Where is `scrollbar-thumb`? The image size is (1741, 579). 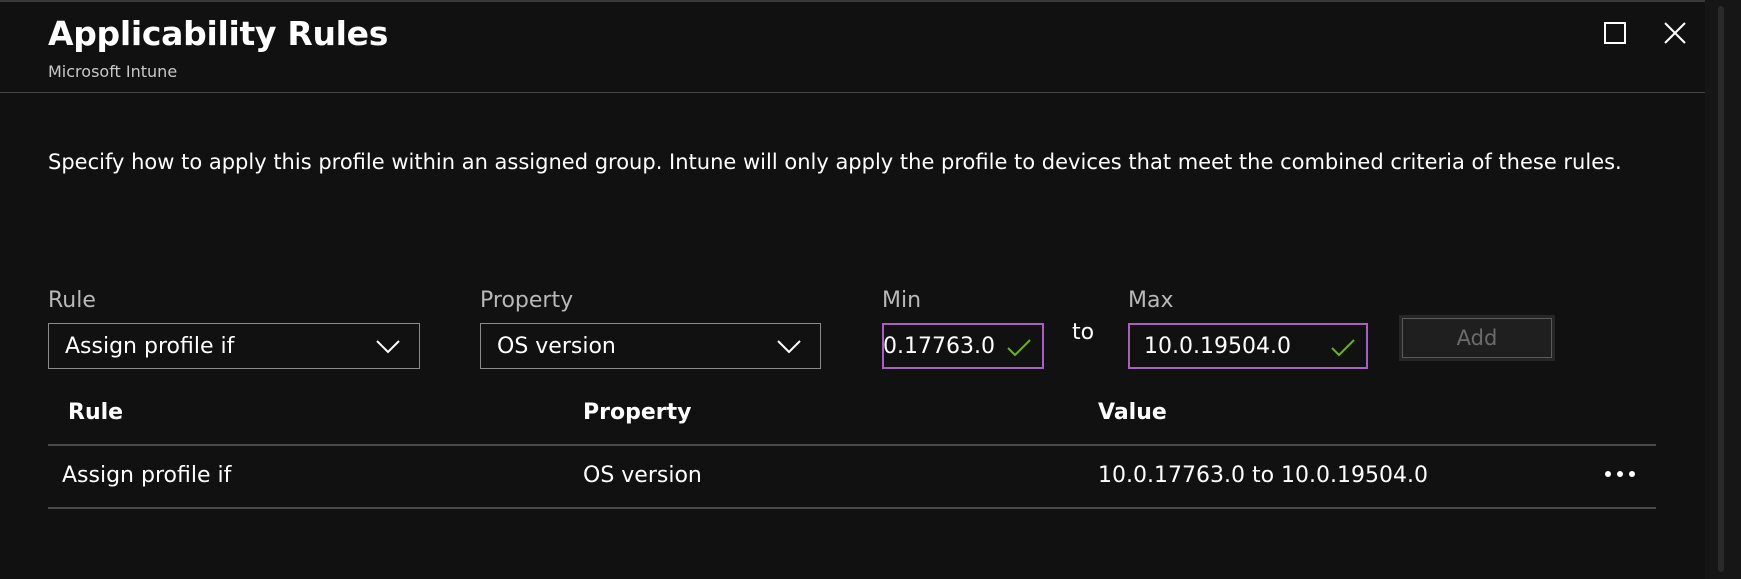
scrollbar-thumb is located at coordinates (1721, 289).